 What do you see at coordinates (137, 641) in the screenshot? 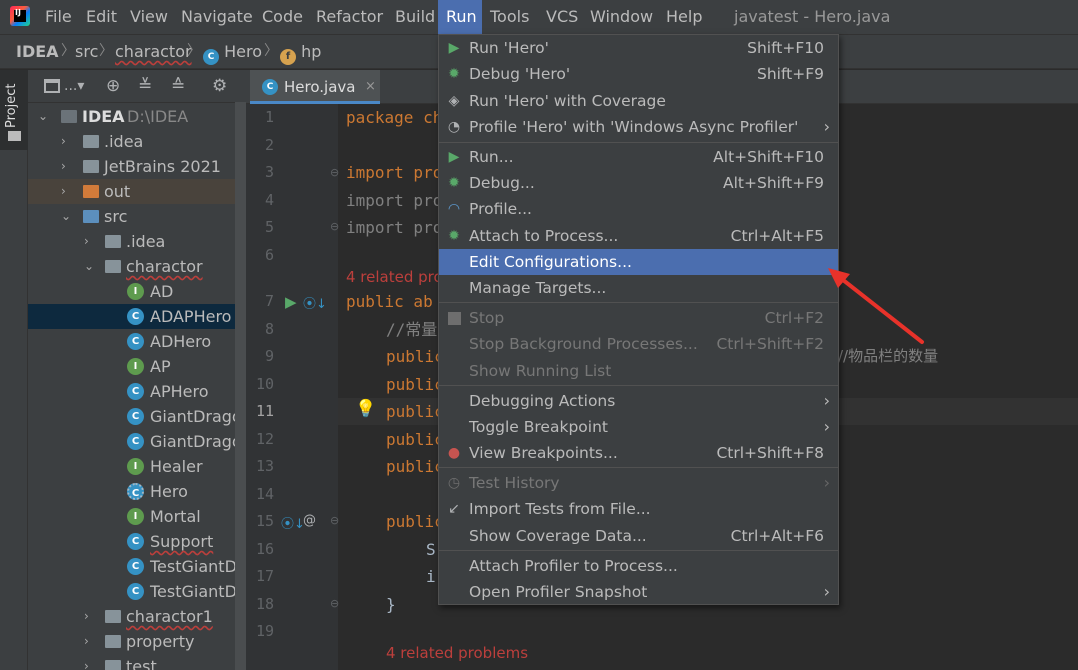
I see `tree-node-property: › property` at bounding box center [137, 641].